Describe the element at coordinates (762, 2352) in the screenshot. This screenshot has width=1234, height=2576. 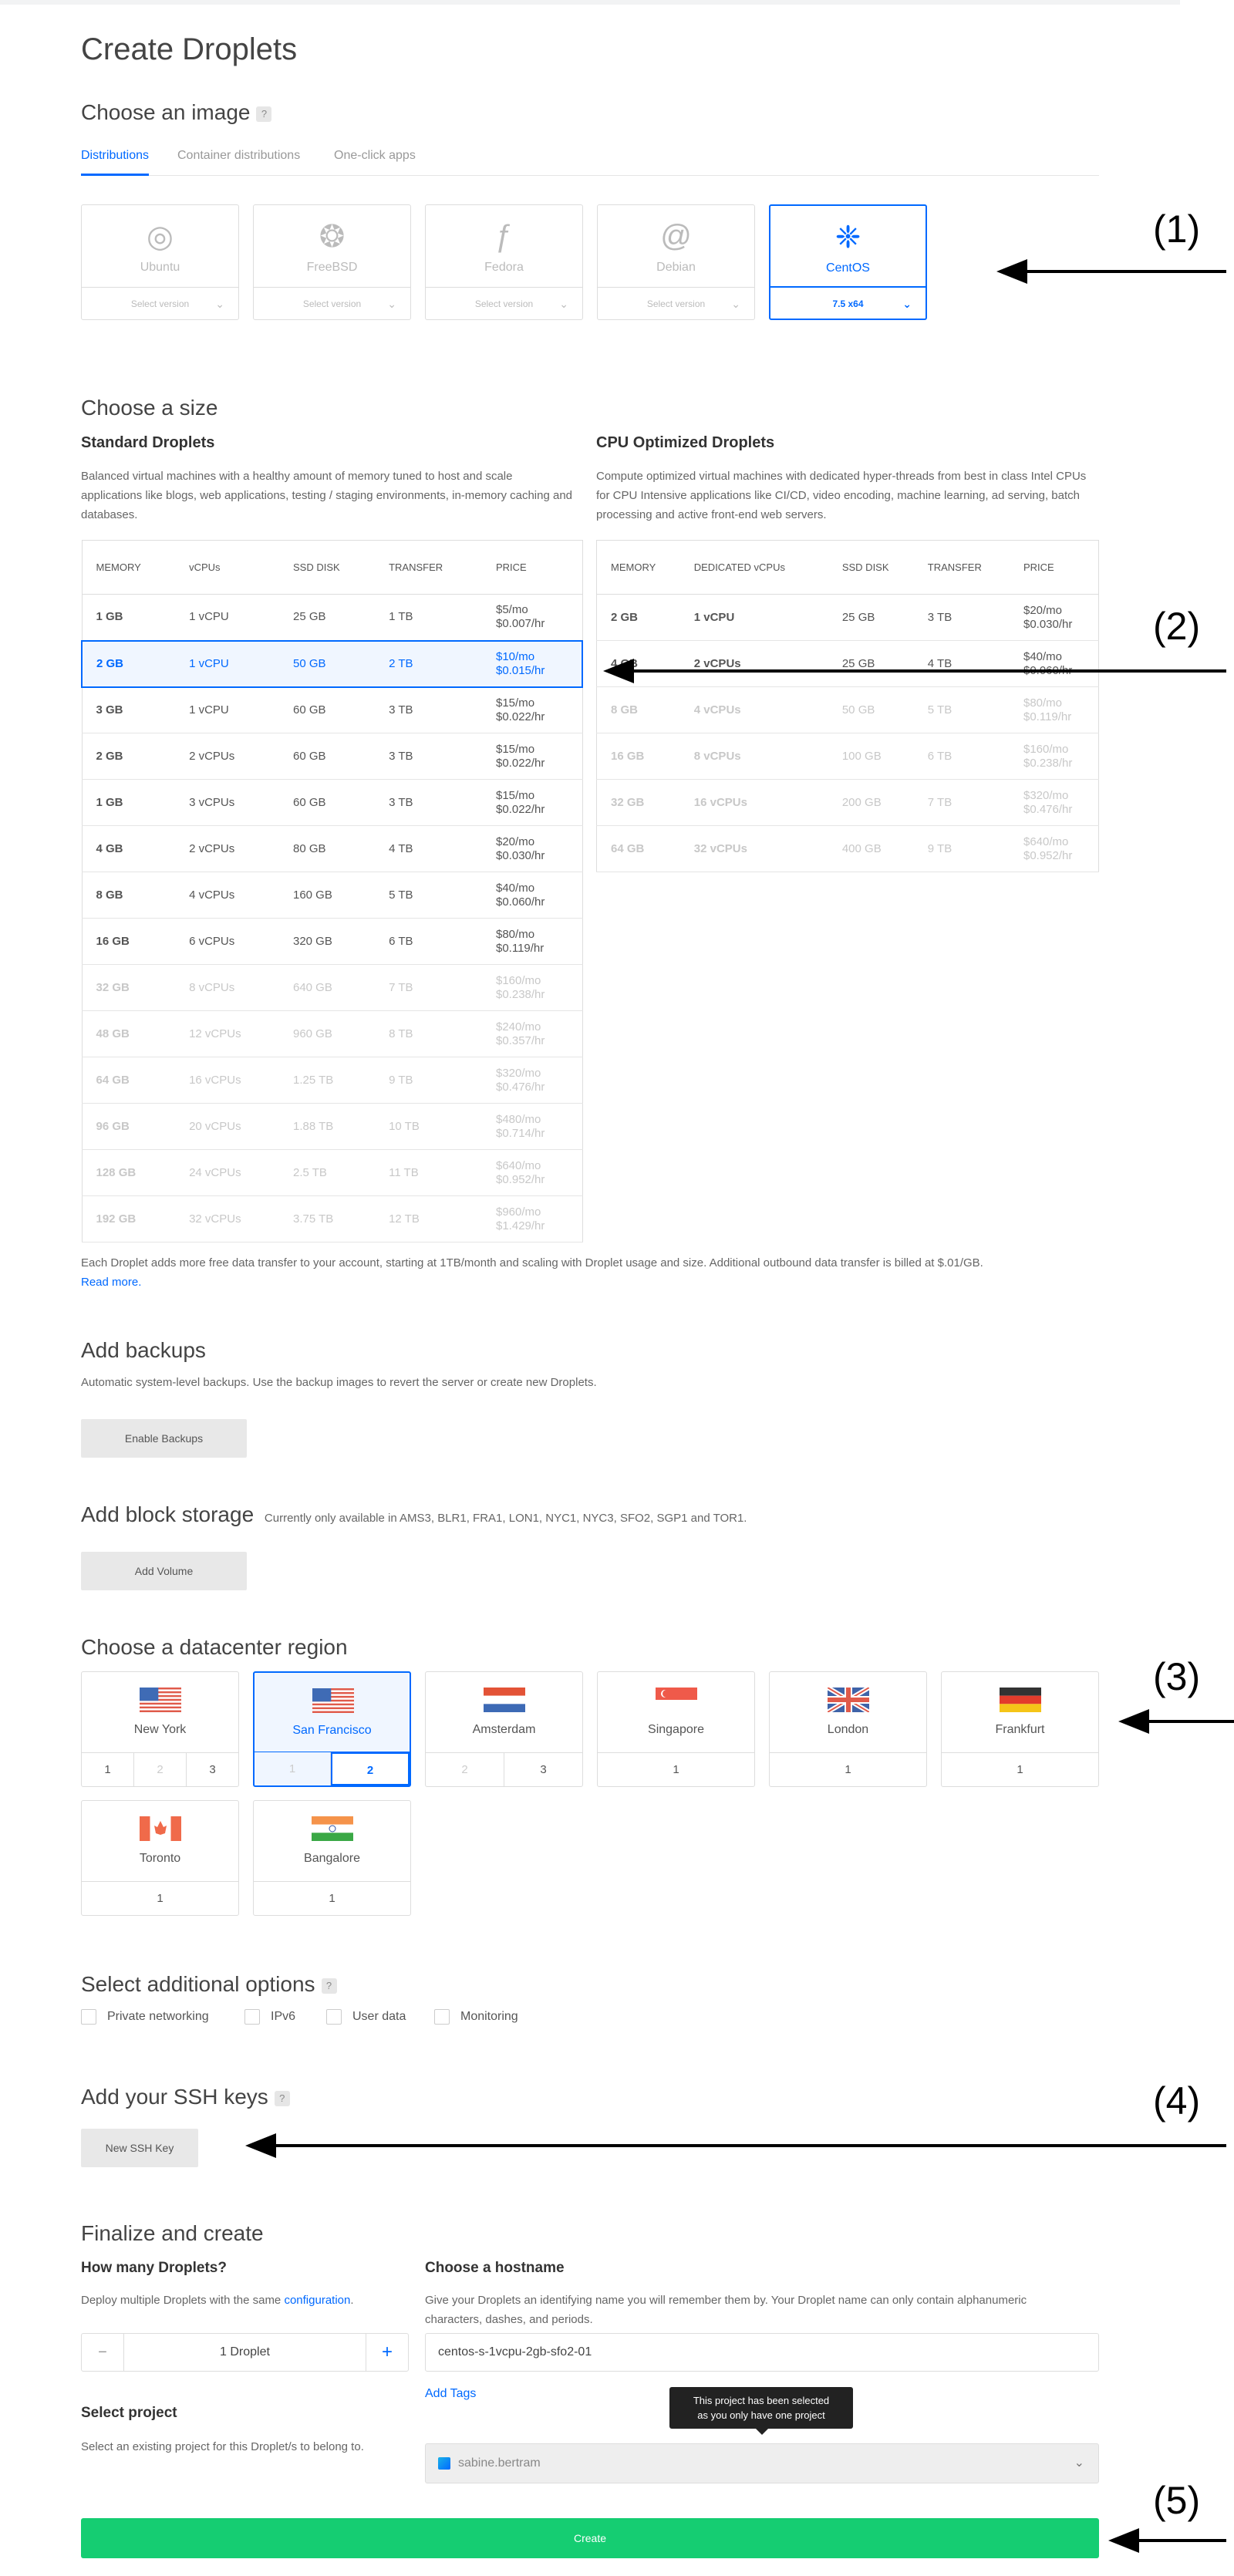
I see `hostname-input: centos-s-1vcpu-2gb-sfo2-01` at that location.